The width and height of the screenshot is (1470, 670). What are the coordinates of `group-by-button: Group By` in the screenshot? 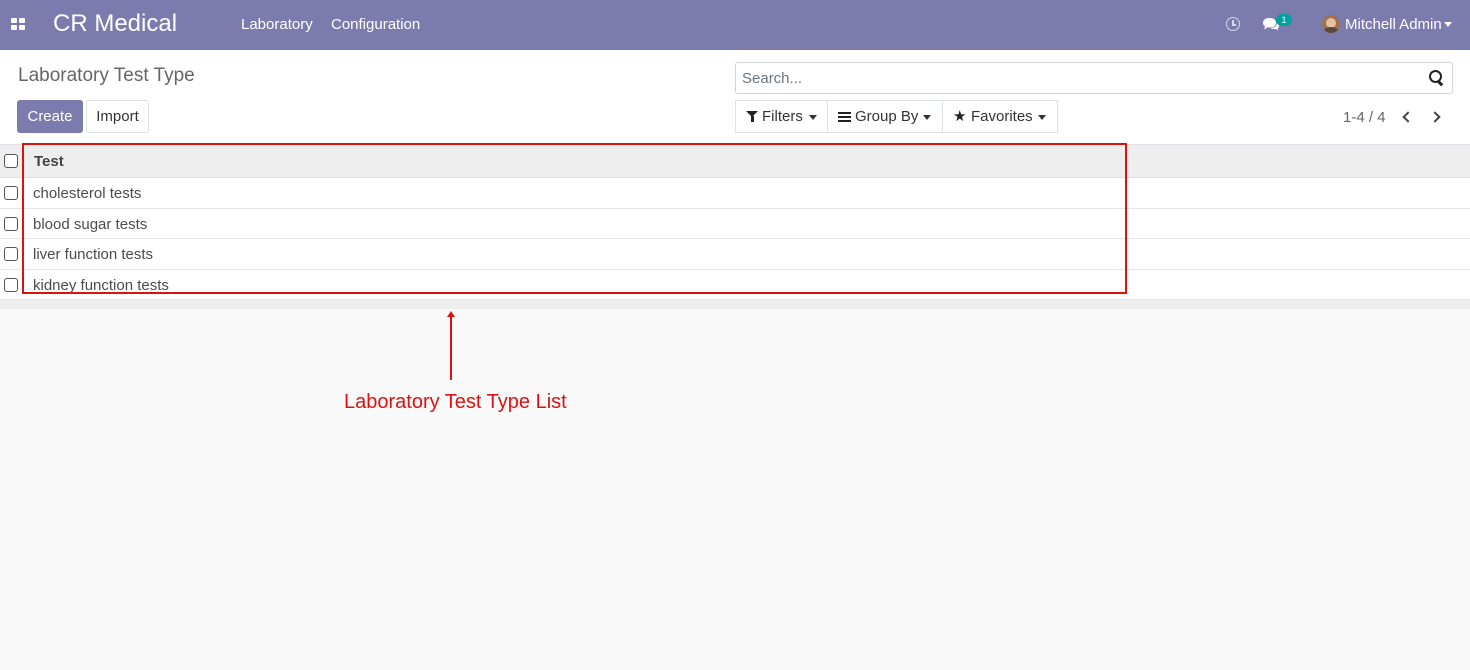 It's located at (885, 116).